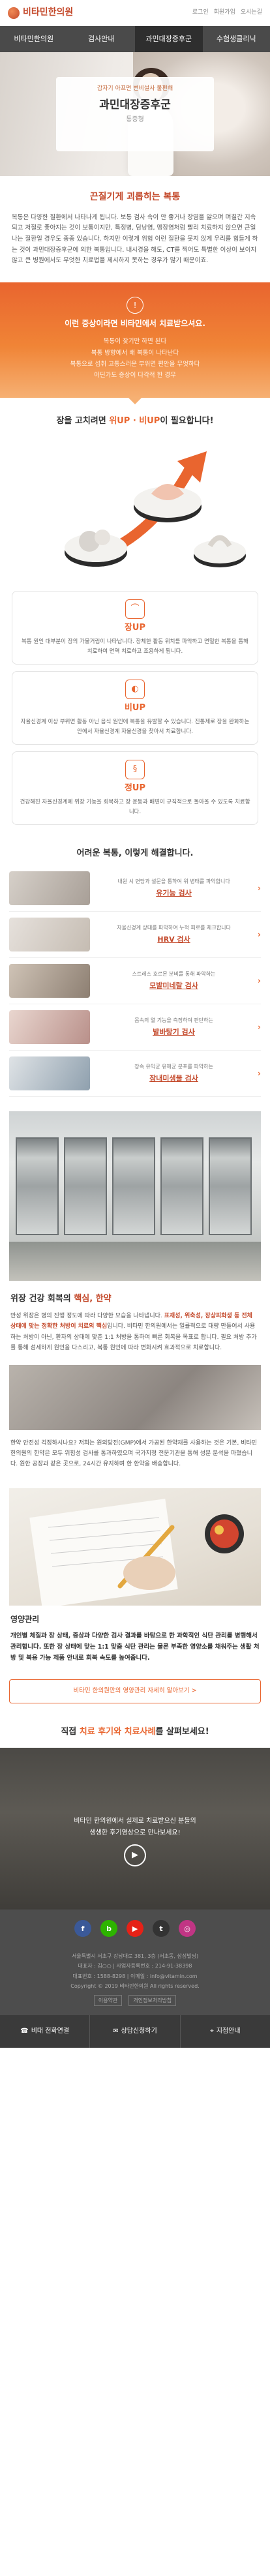  Describe the element at coordinates (135, 1547) in the screenshot. I see `nutrition-photo` at that location.